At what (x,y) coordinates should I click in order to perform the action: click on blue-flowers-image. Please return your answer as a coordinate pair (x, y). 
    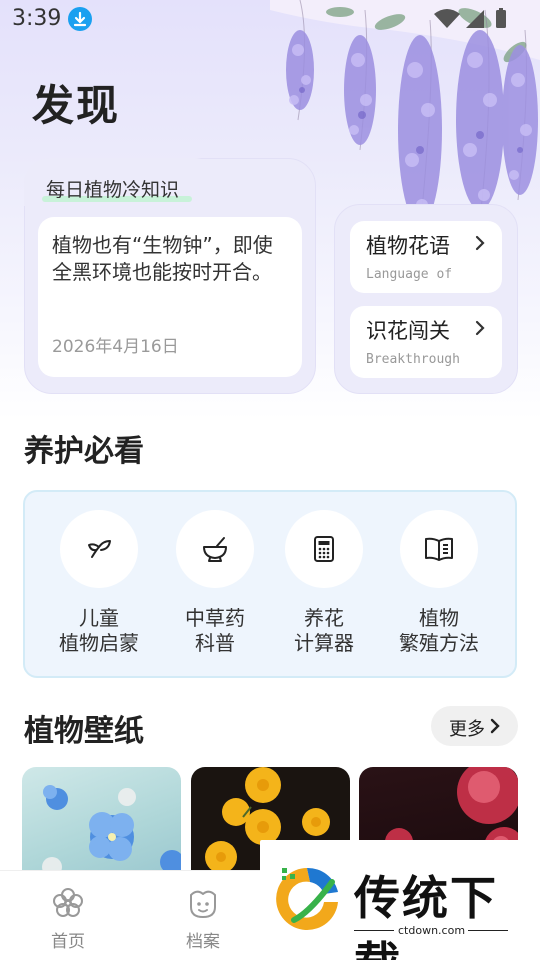
    Looking at the image, I should click on (111, 831).